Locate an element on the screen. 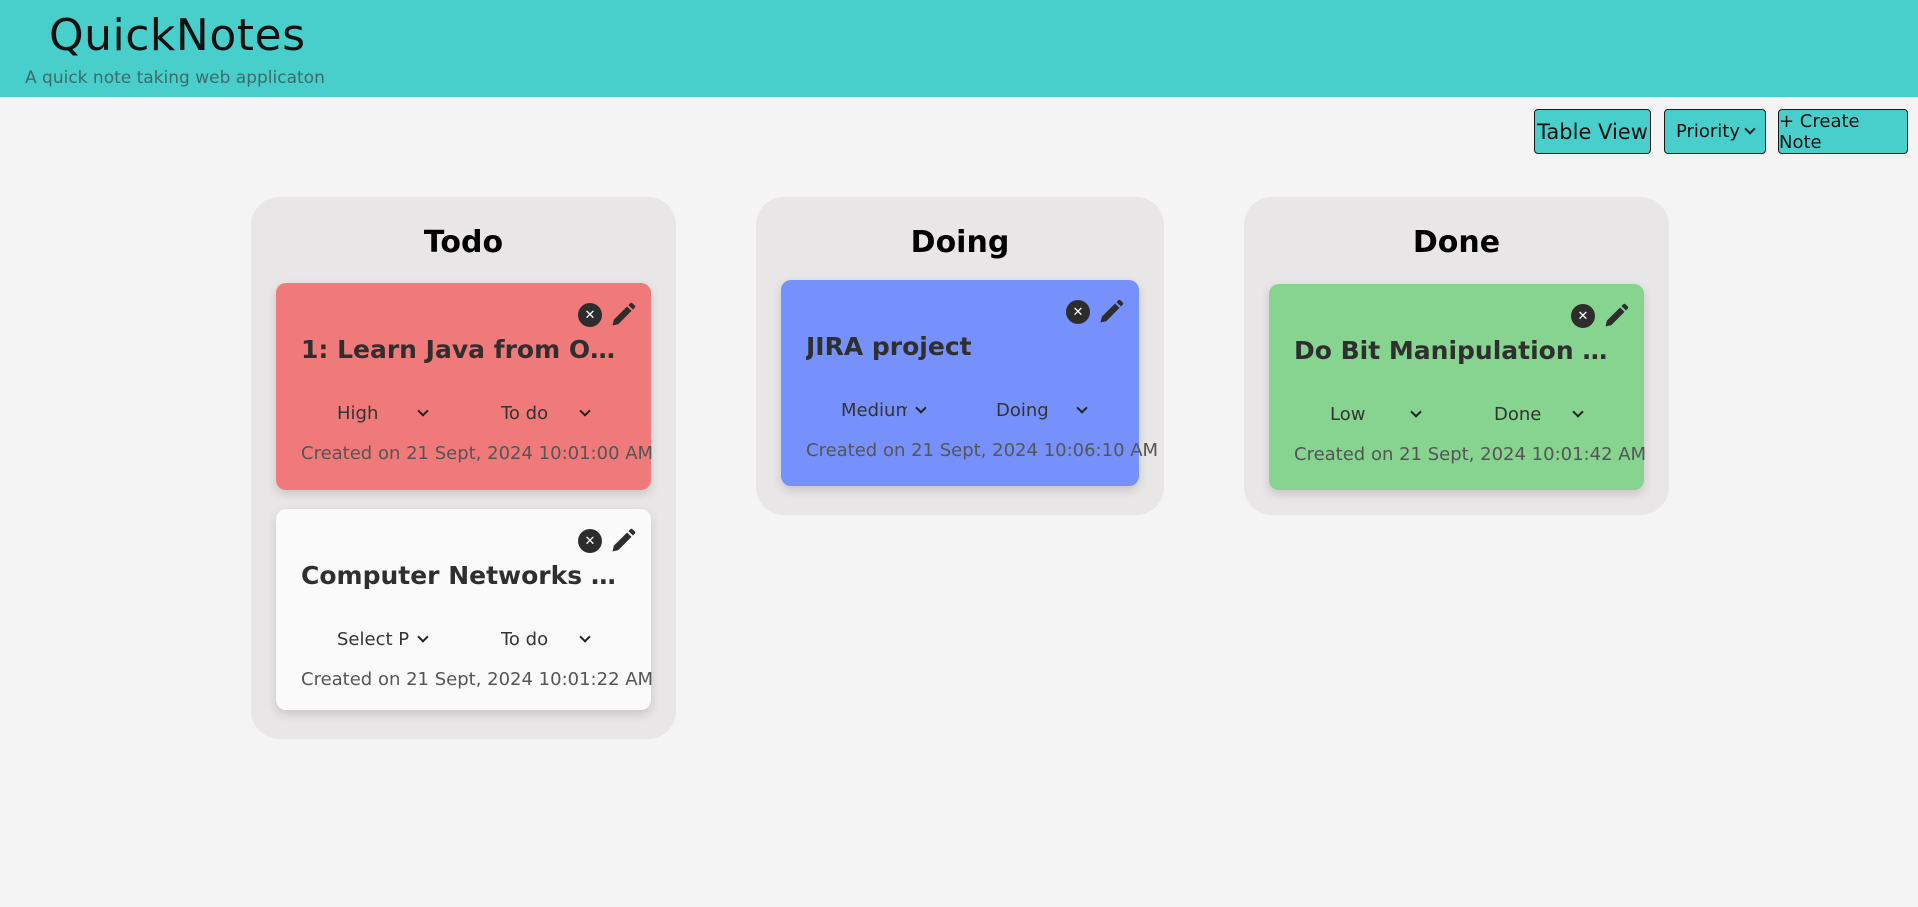  column-title: Done is located at coordinates (1456, 242).